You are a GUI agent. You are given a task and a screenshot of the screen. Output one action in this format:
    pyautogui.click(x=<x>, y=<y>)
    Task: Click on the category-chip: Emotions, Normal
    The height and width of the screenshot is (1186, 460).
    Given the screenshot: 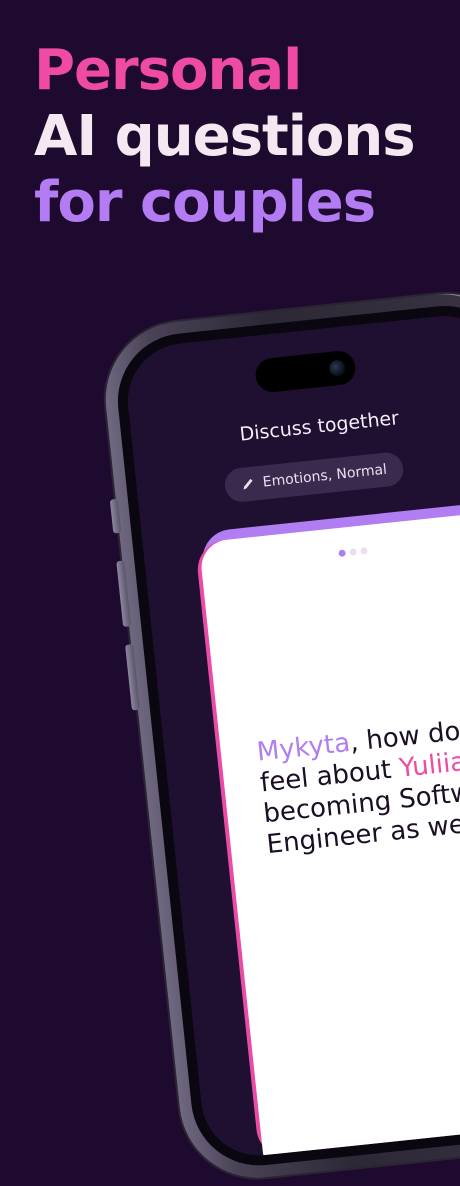 What is the action you would take?
    pyautogui.click(x=314, y=477)
    